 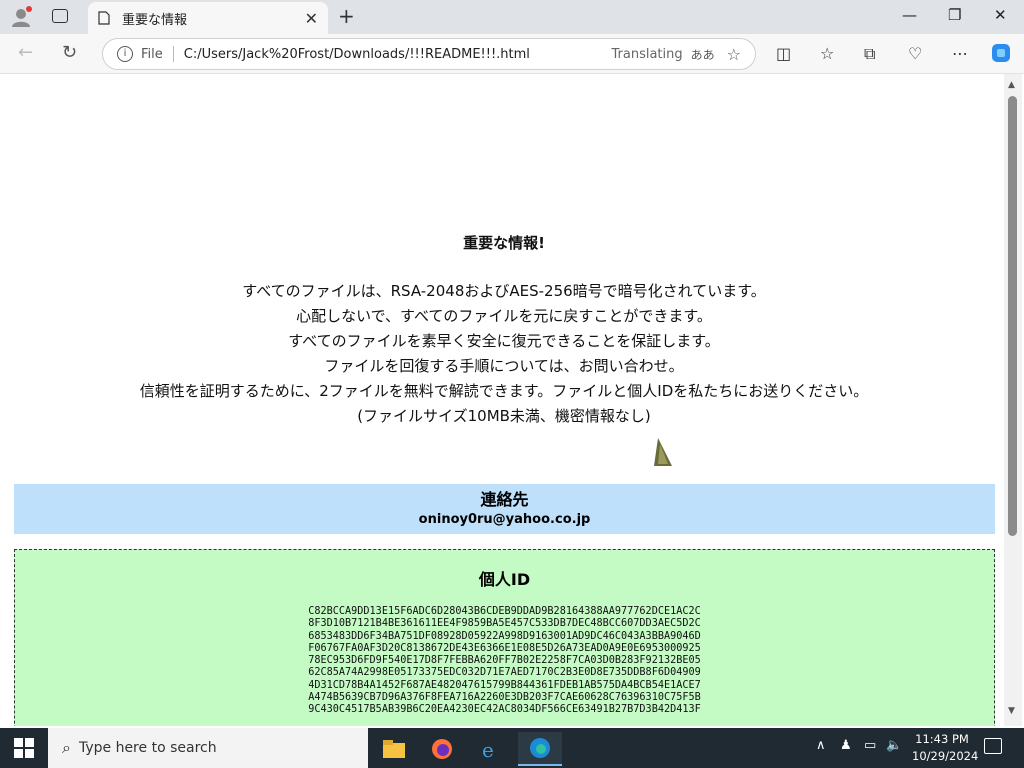 What do you see at coordinates (827, 53) in the screenshot?
I see `favorites-icon: ☆` at bounding box center [827, 53].